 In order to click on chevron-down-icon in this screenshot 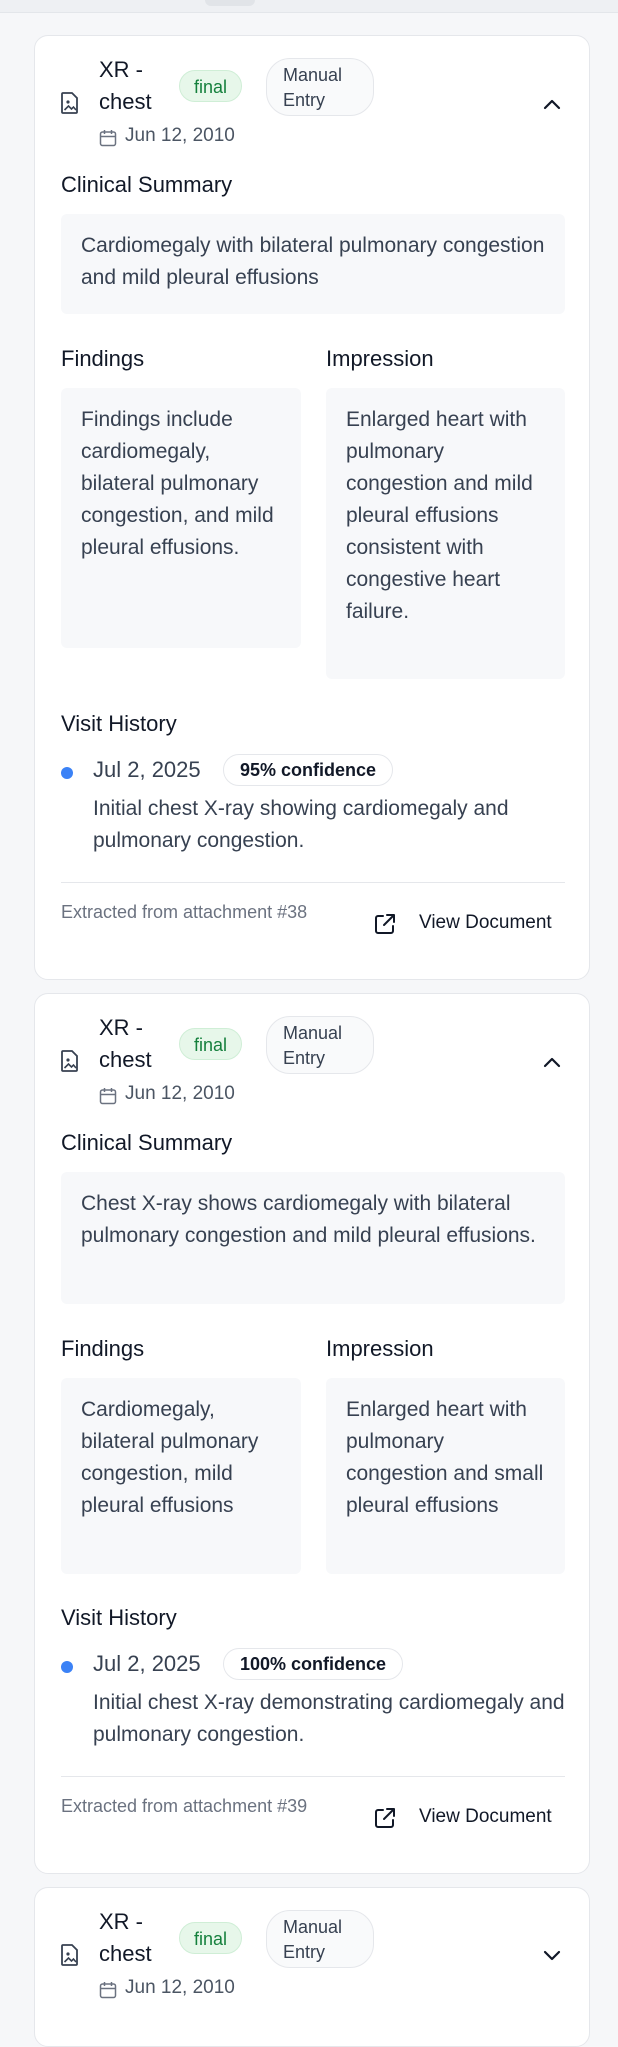, I will do `click(552, 1956)`.